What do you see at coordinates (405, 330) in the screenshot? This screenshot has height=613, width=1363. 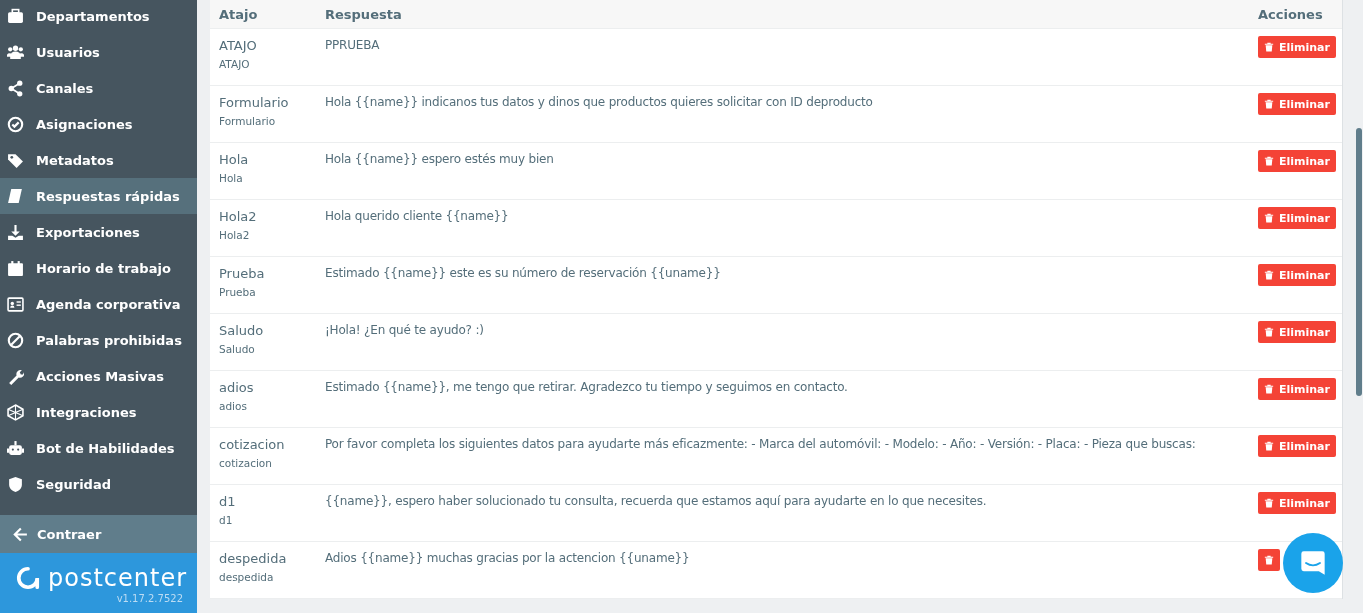 I see `response-text: ¡Hola! ¿En qué te ayudo? :)` at bounding box center [405, 330].